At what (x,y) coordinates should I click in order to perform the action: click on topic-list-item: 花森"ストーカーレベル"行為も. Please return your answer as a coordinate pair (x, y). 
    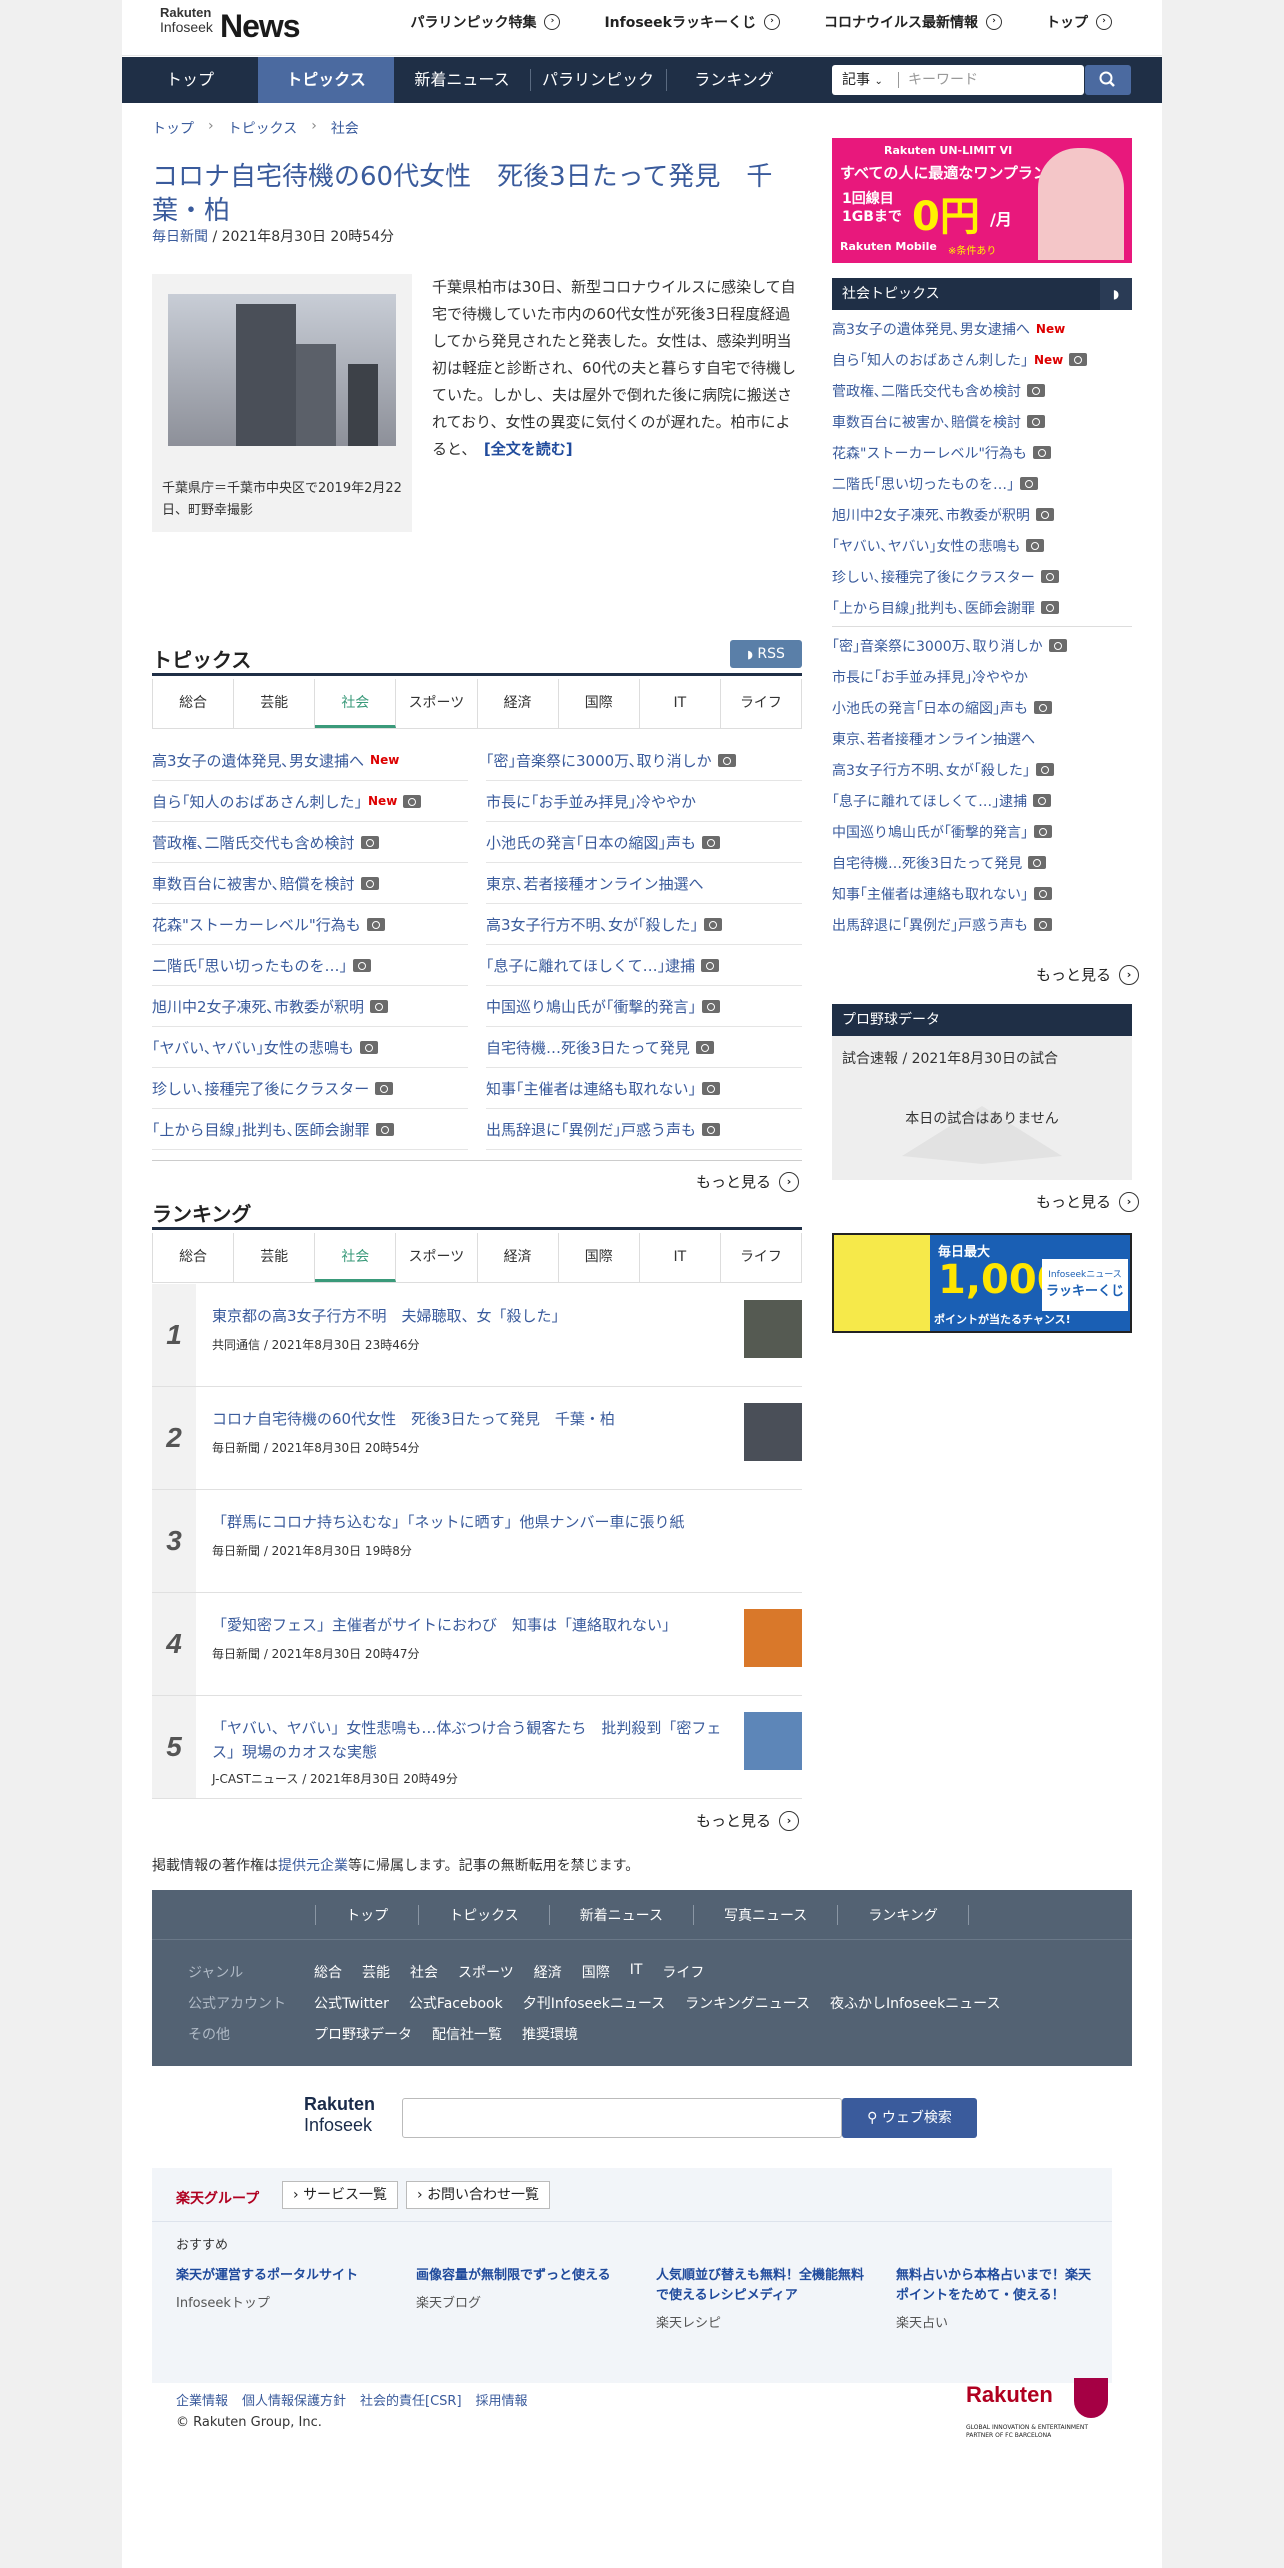
    Looking at the image, I should click on (310, 924).